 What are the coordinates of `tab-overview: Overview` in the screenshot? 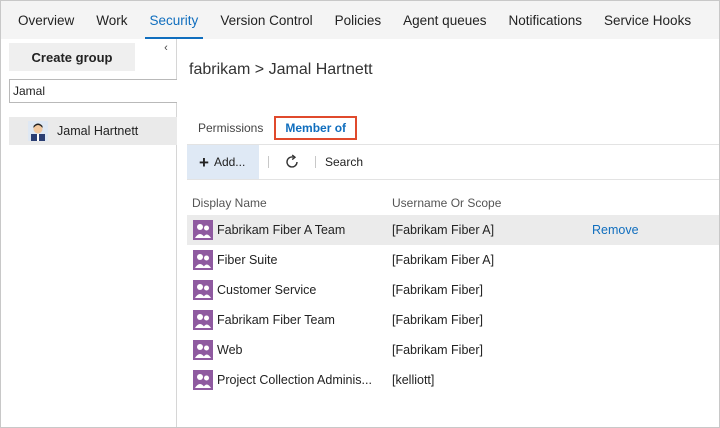 It's located at (46, 20).